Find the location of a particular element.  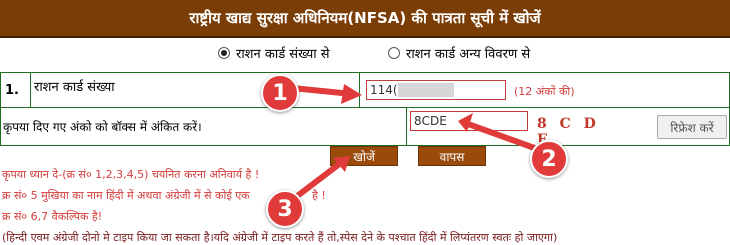

radio-other-details: राशन कार्ड अन्य विवरण से is located at coordinates (459, 53).